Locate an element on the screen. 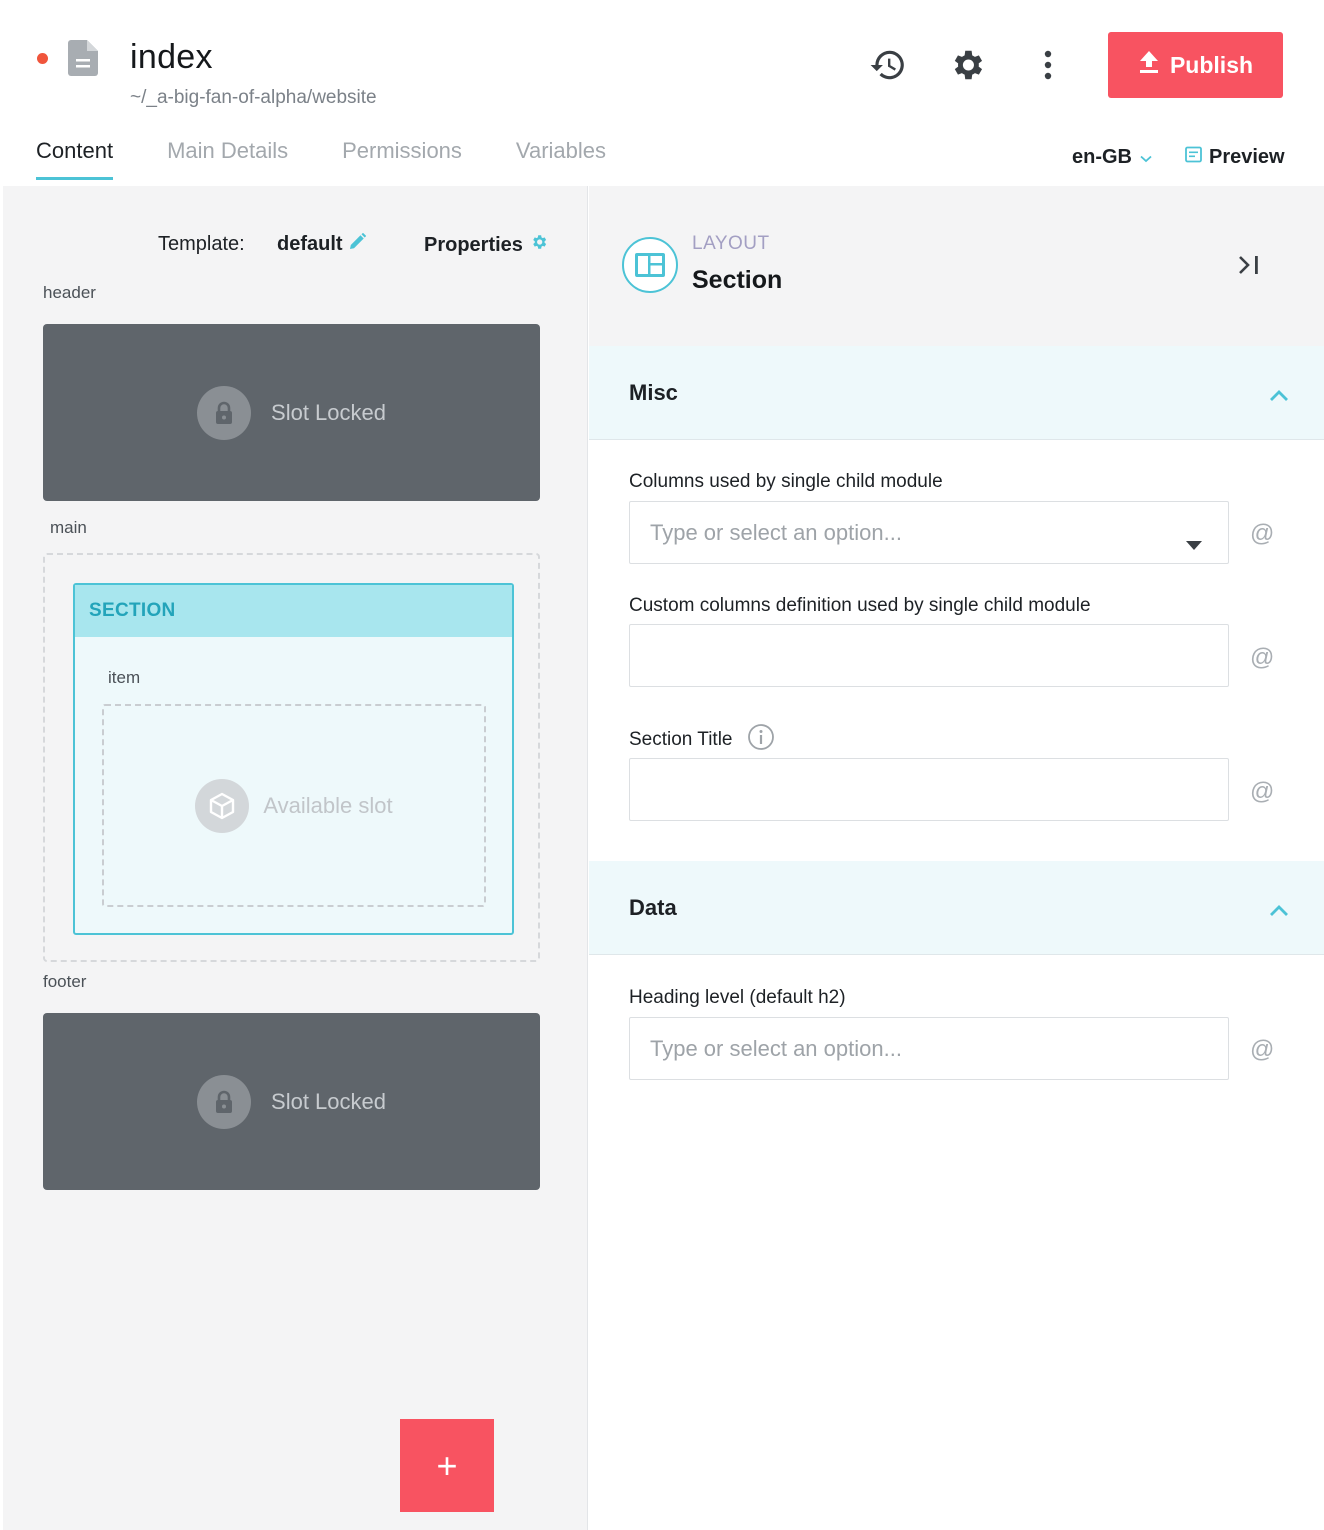 This screenshot has height=1530, width=1324. available-slot-text: Available slot is located at coordinates (328, 805).